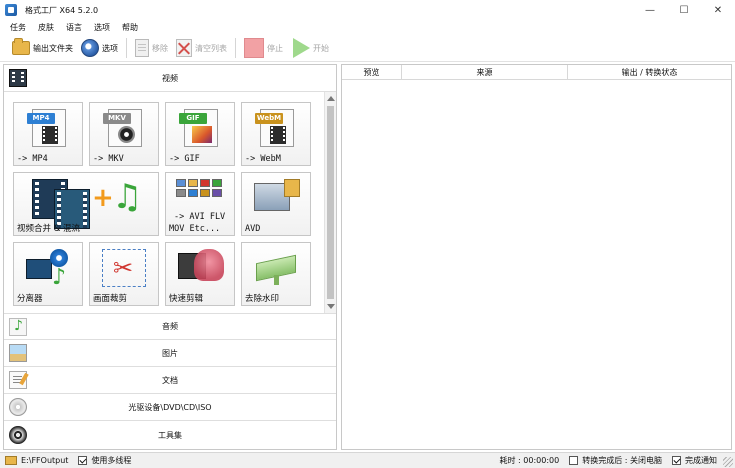 The width and height of the screenshot is (735, 468). I want to click on remove-icon, so click(142, 48).